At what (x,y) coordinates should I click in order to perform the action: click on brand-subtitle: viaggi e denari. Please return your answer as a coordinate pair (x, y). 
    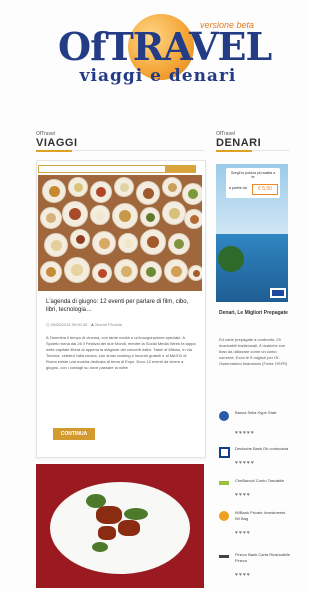
    Looking at the image, I should click on (158, 76).